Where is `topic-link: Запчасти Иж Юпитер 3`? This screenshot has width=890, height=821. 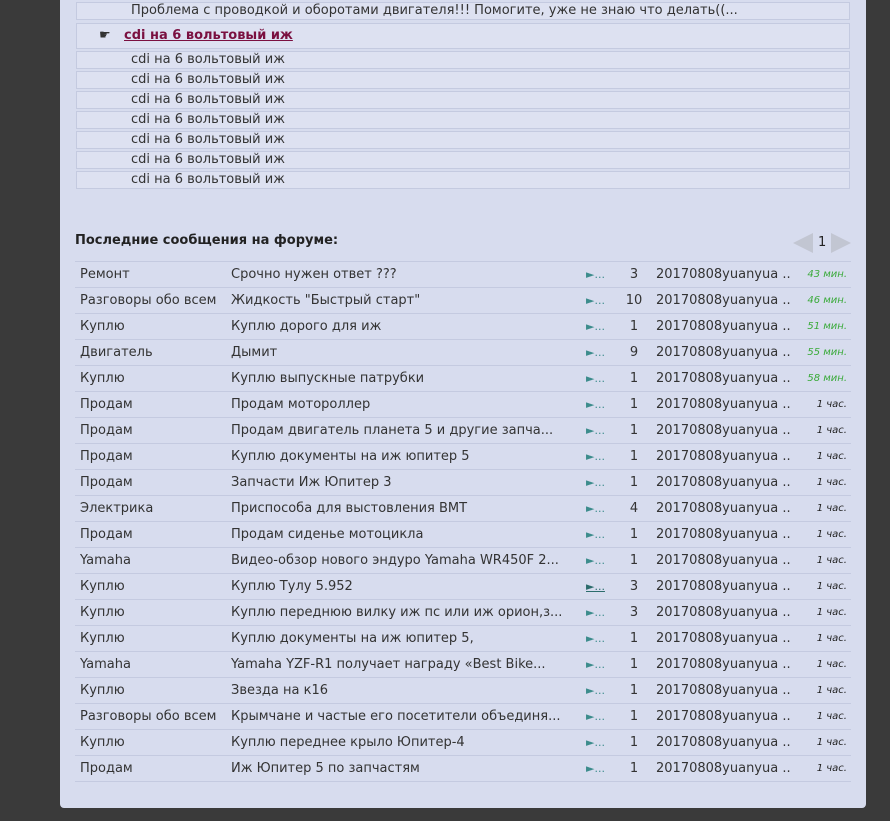 topic-link: Запчасти Иж Юпитер 3 is located at coordinates (311, 482).